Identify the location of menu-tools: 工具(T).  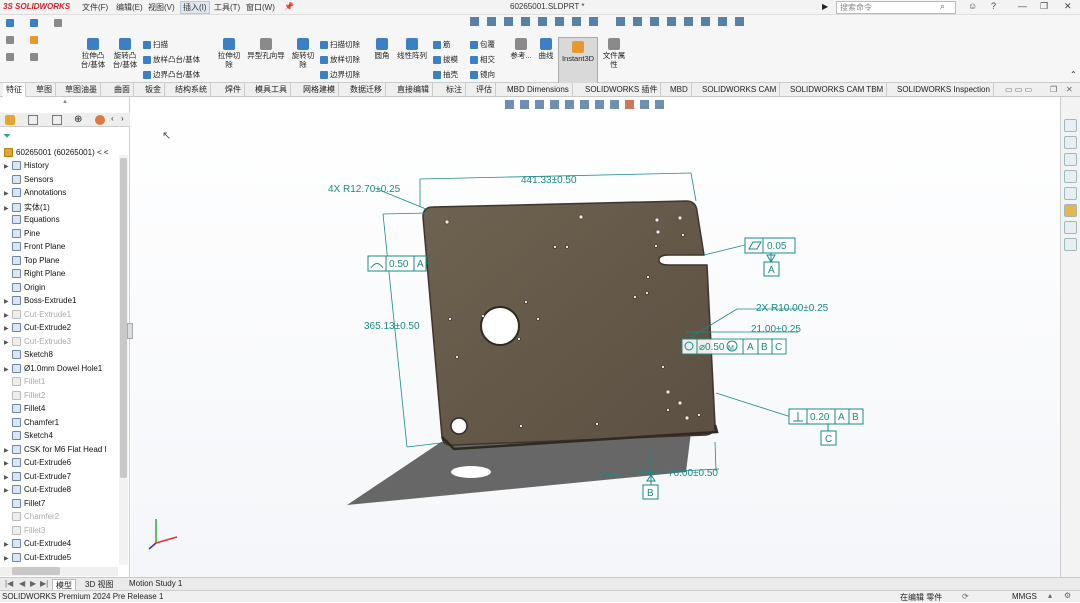
(227, 7).